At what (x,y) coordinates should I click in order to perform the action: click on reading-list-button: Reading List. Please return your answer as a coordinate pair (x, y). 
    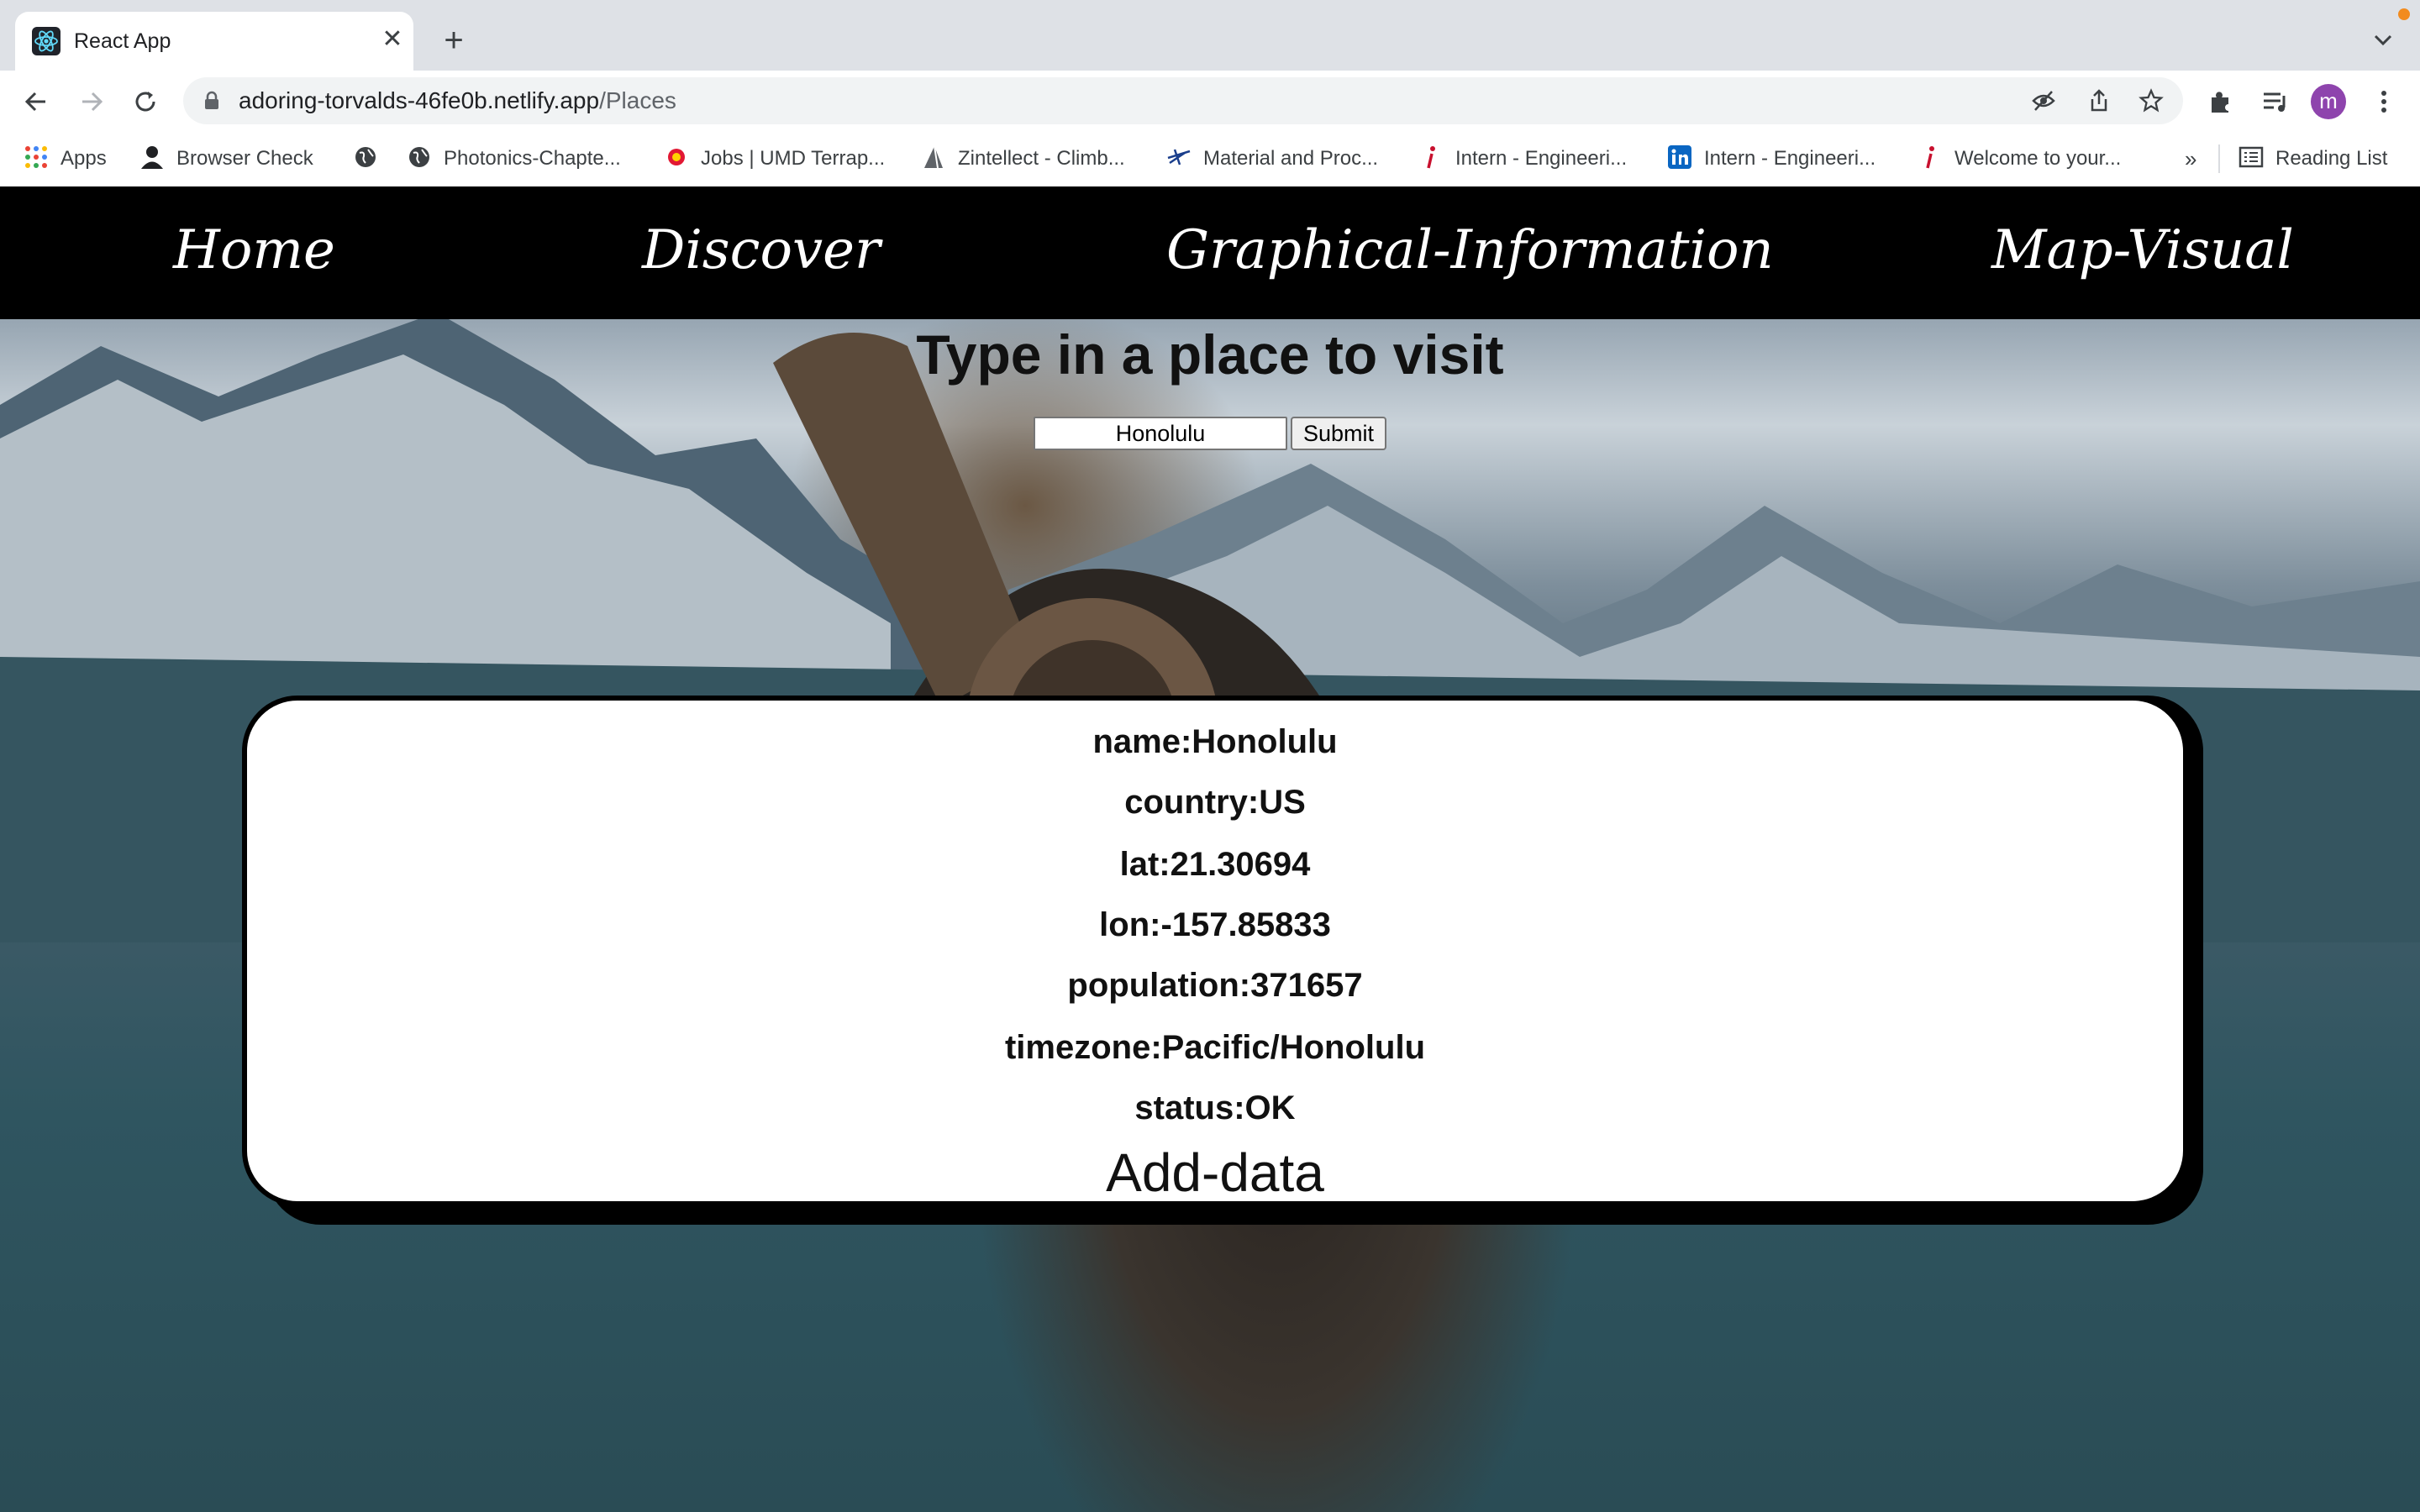
    Looking at the image, I should click on (2312, 158).